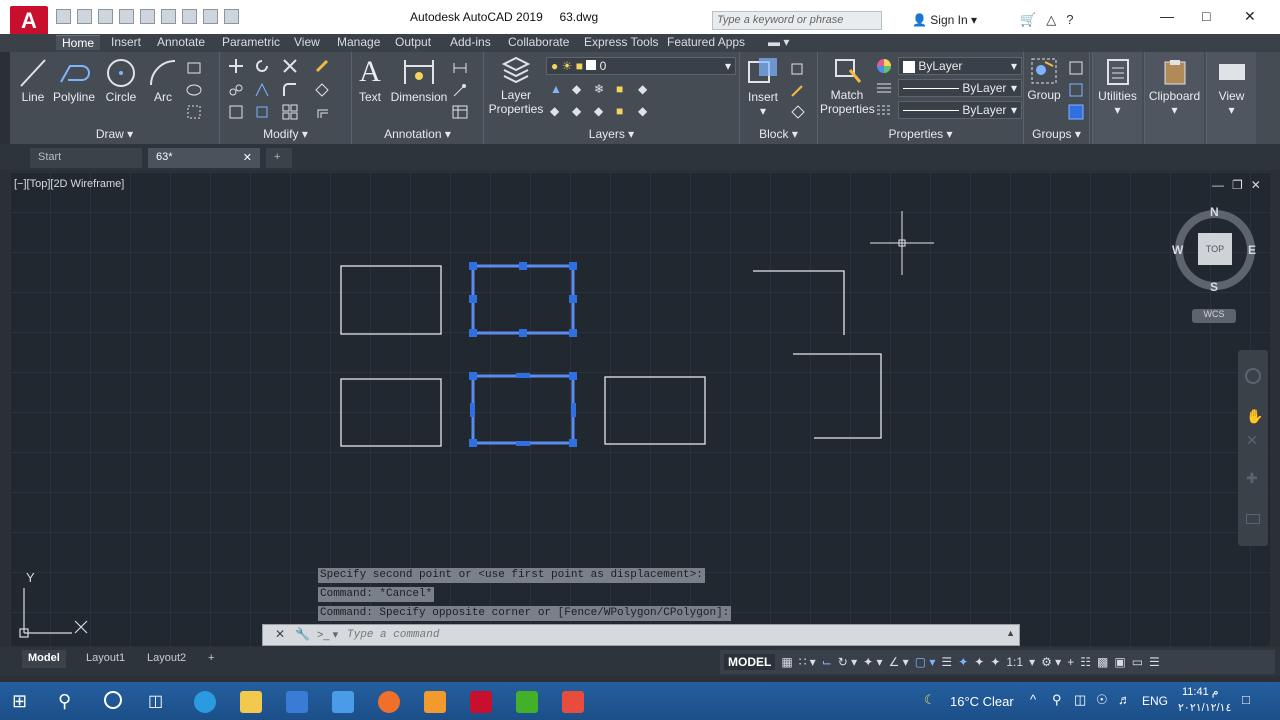 Image resolution: width=1280 pixels, height=720 pixels. What do you see at coordinates (297, 702) in the screenshot?
I see `store-icon` at bounding box center [297, 702].